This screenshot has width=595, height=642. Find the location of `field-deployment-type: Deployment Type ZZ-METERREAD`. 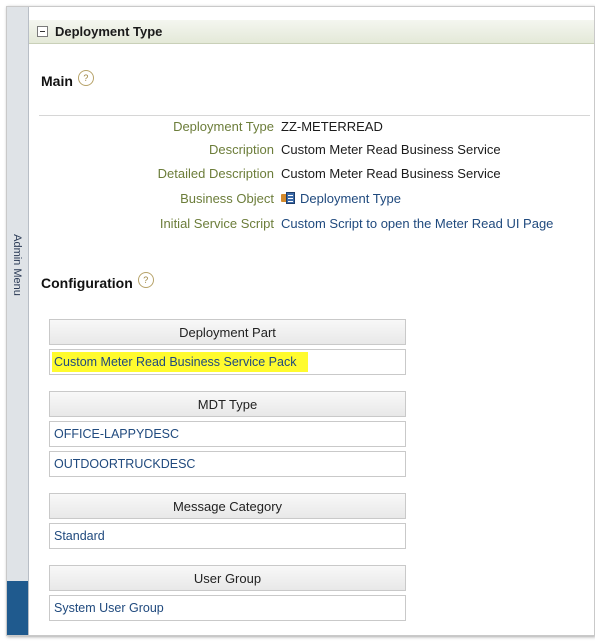

field-deployment-type: Deployment Type ZZ-METERREAD is located at coordinates (311, 126).